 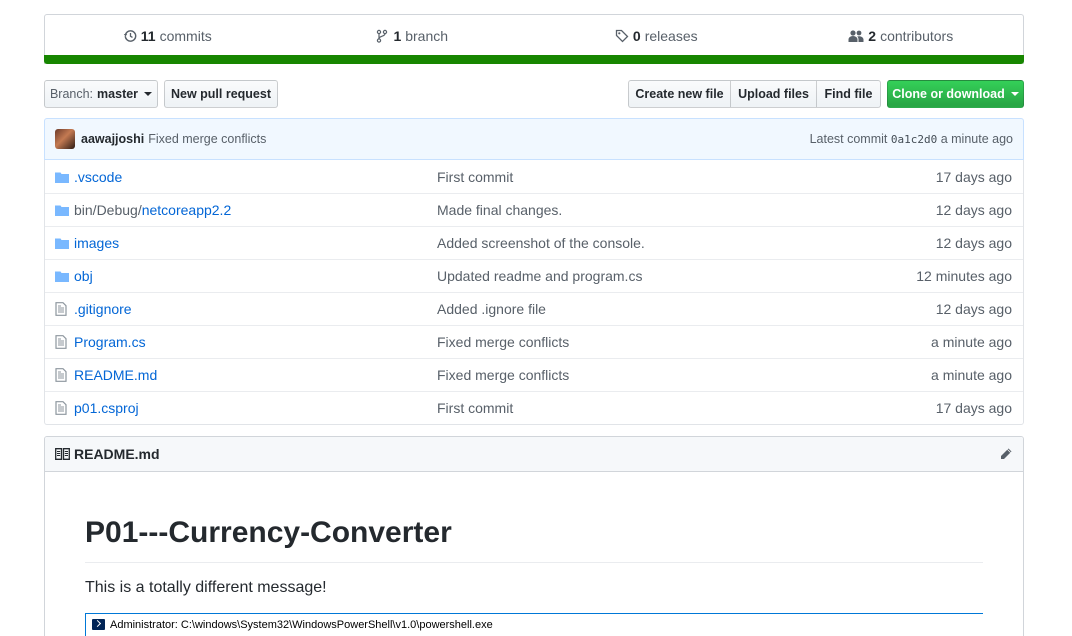 I want to click on readme-header: README.md, so click(x=534, y=454).